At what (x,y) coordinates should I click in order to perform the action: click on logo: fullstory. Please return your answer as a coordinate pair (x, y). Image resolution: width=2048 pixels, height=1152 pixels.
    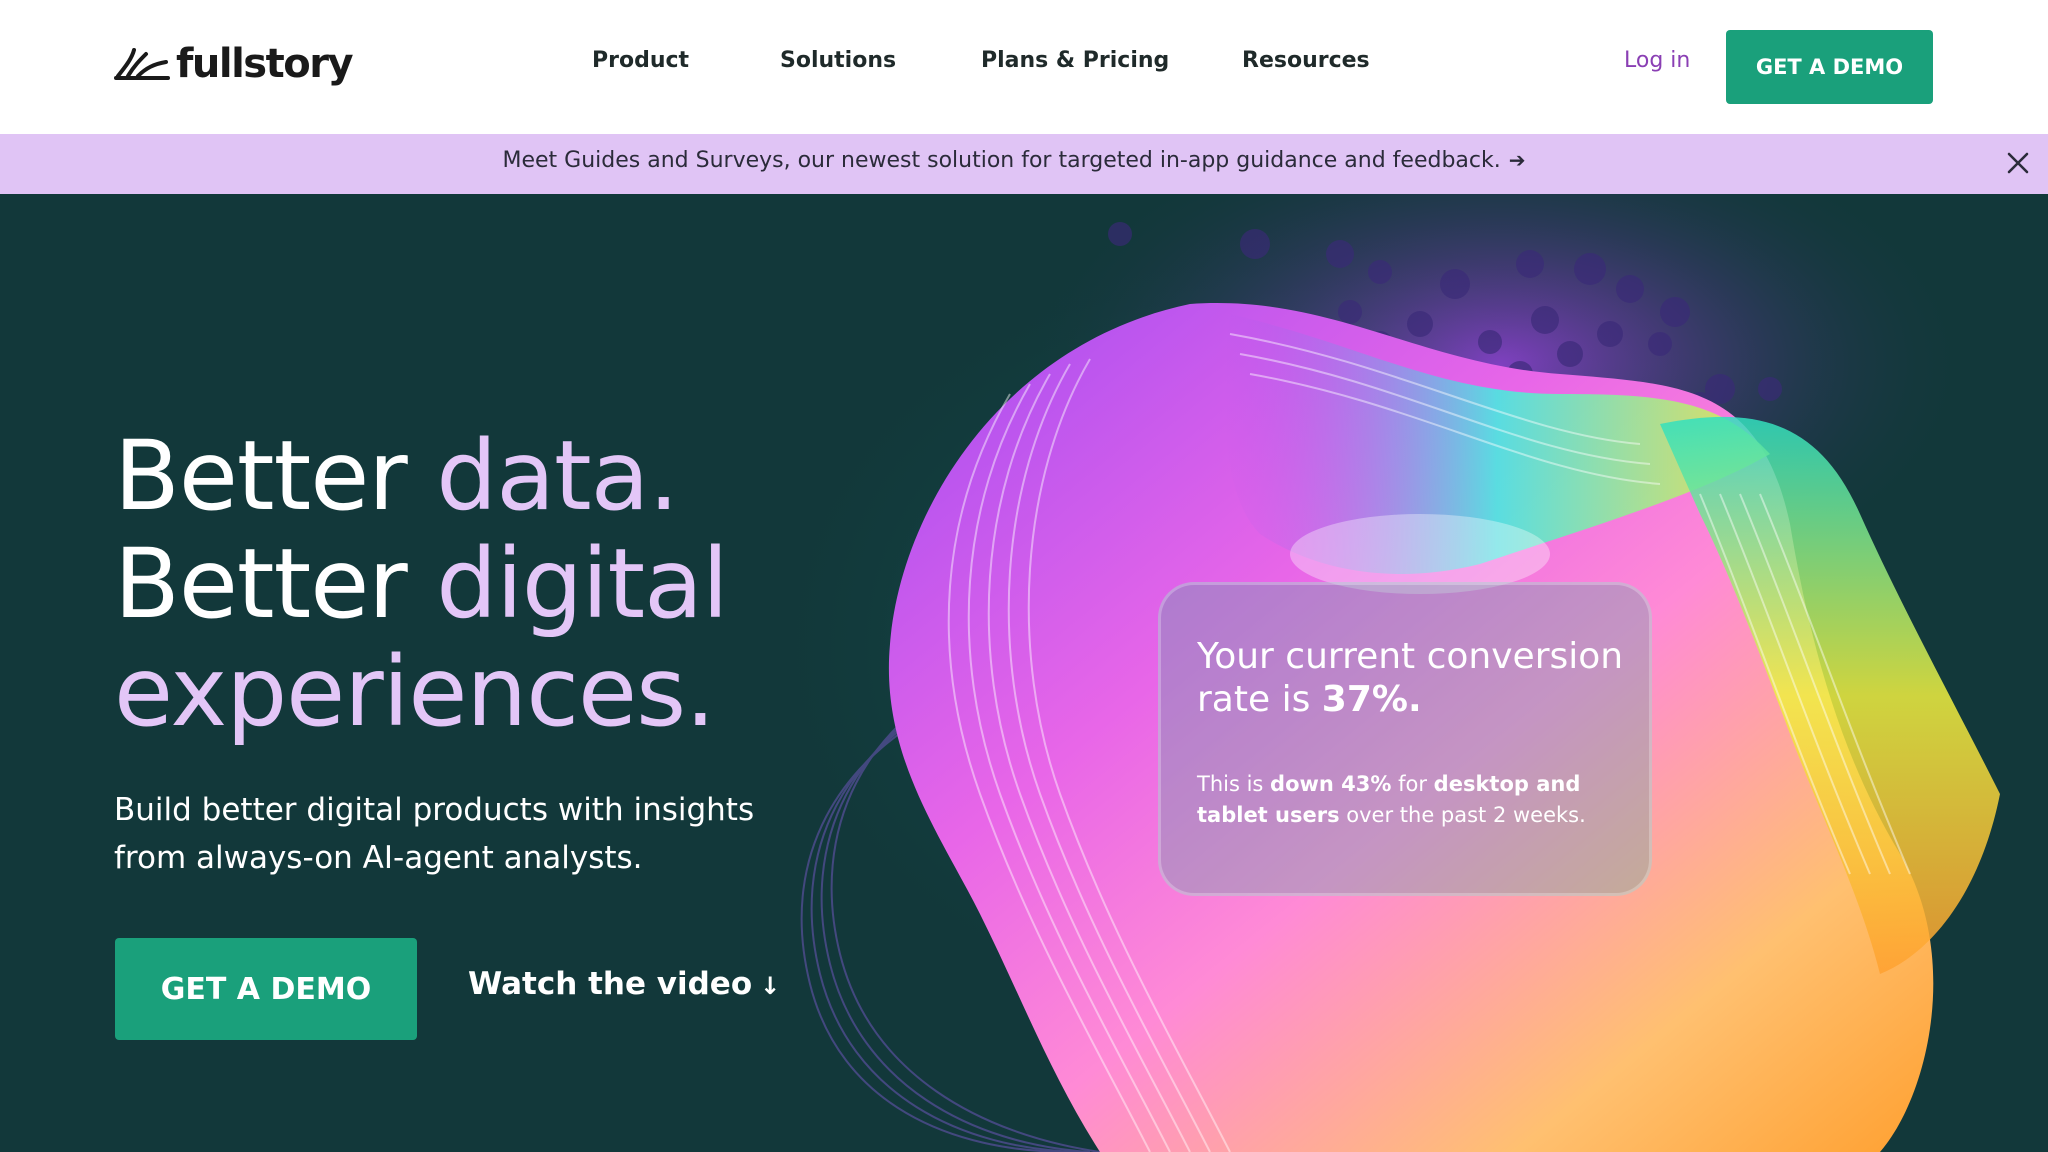
    Looking at the image, I should click on (234, 64).